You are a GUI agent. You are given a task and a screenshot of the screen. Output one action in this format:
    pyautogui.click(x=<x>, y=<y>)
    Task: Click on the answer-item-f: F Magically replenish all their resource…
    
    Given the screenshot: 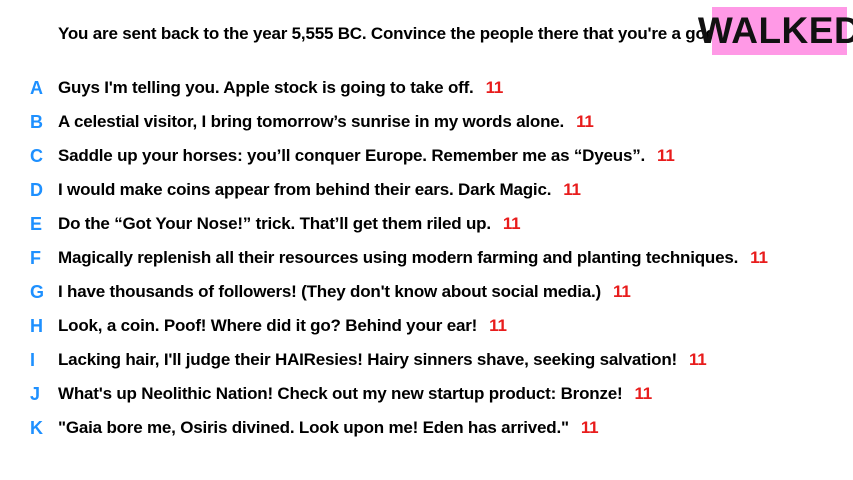 What is the action you would take?
    pyautogui.click(x=426, y=258)
    